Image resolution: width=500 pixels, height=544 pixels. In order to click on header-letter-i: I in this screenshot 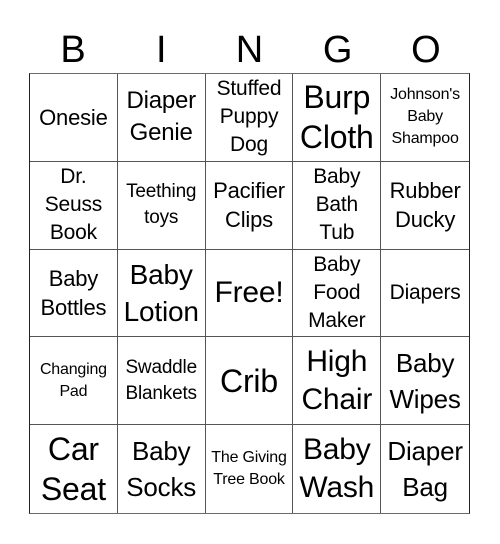, I will do `click(161, 50)`.